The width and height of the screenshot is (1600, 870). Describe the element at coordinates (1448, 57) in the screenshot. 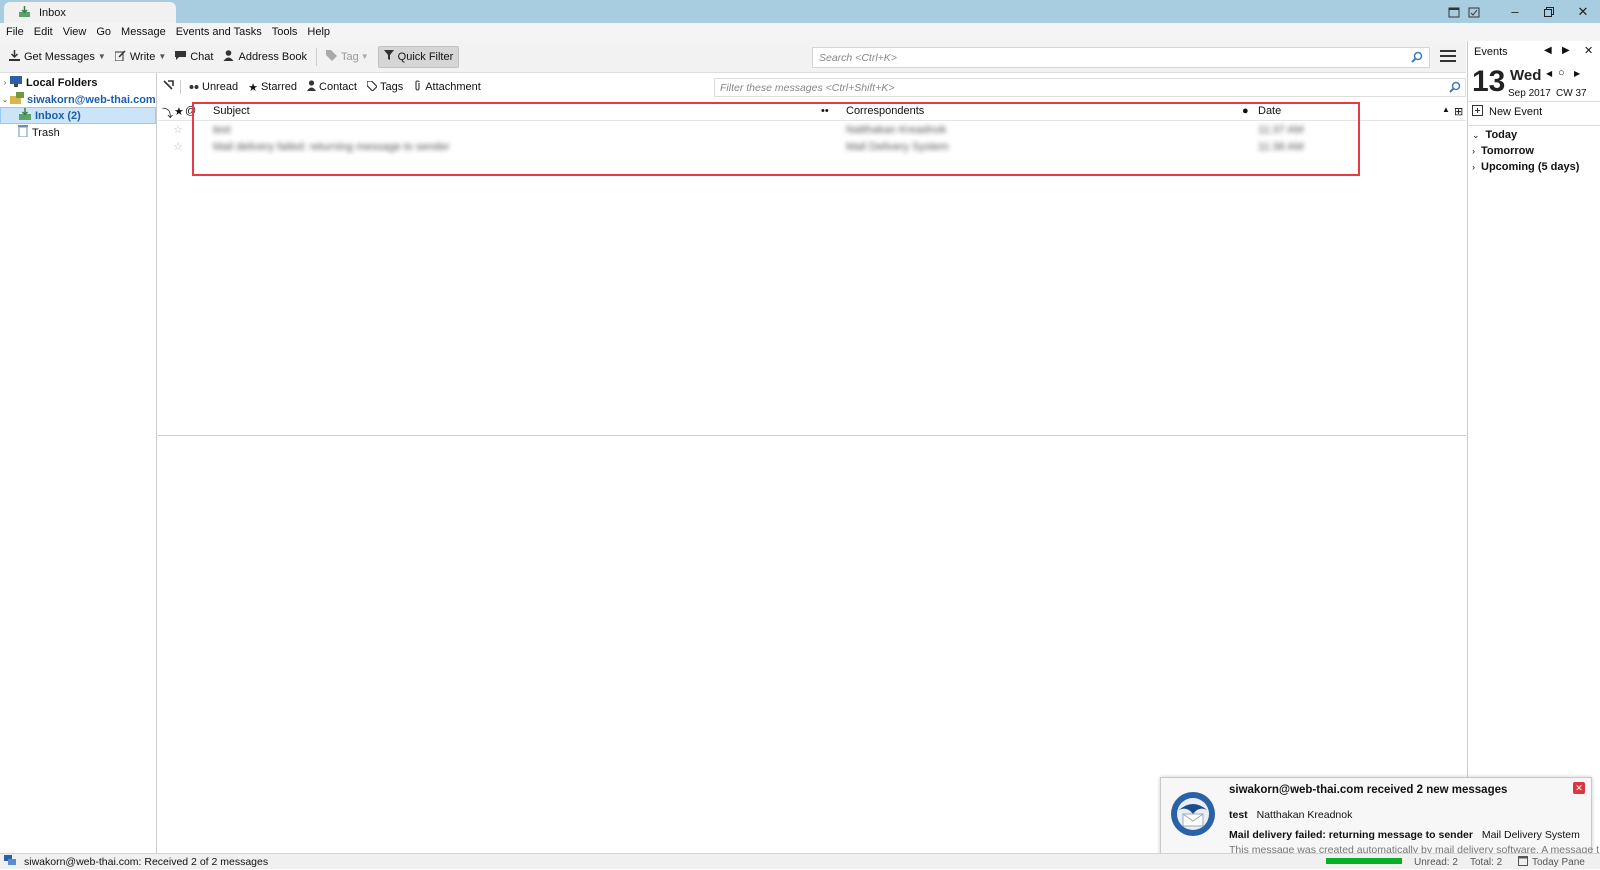

I see `app-menu-icon` at that location.